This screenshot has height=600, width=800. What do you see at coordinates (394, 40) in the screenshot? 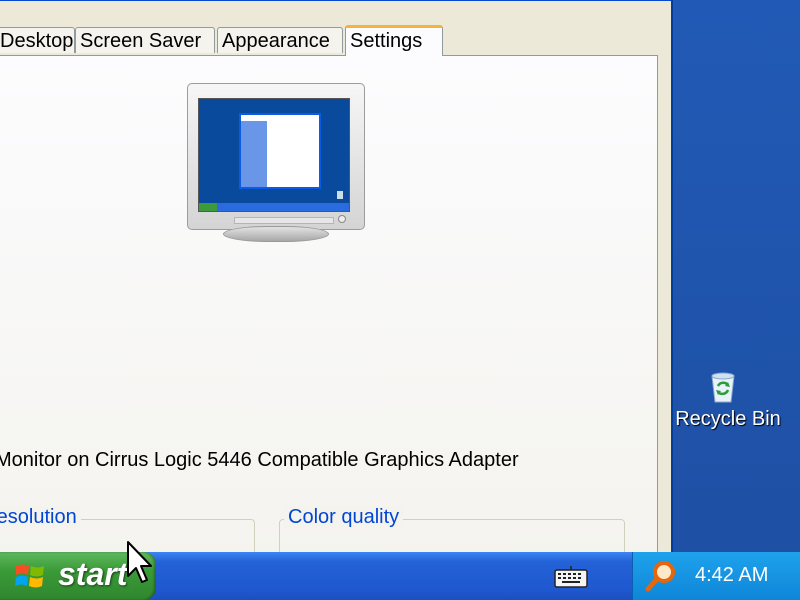
I see `tab-settings: Settings` at bounding box center [394, 40].